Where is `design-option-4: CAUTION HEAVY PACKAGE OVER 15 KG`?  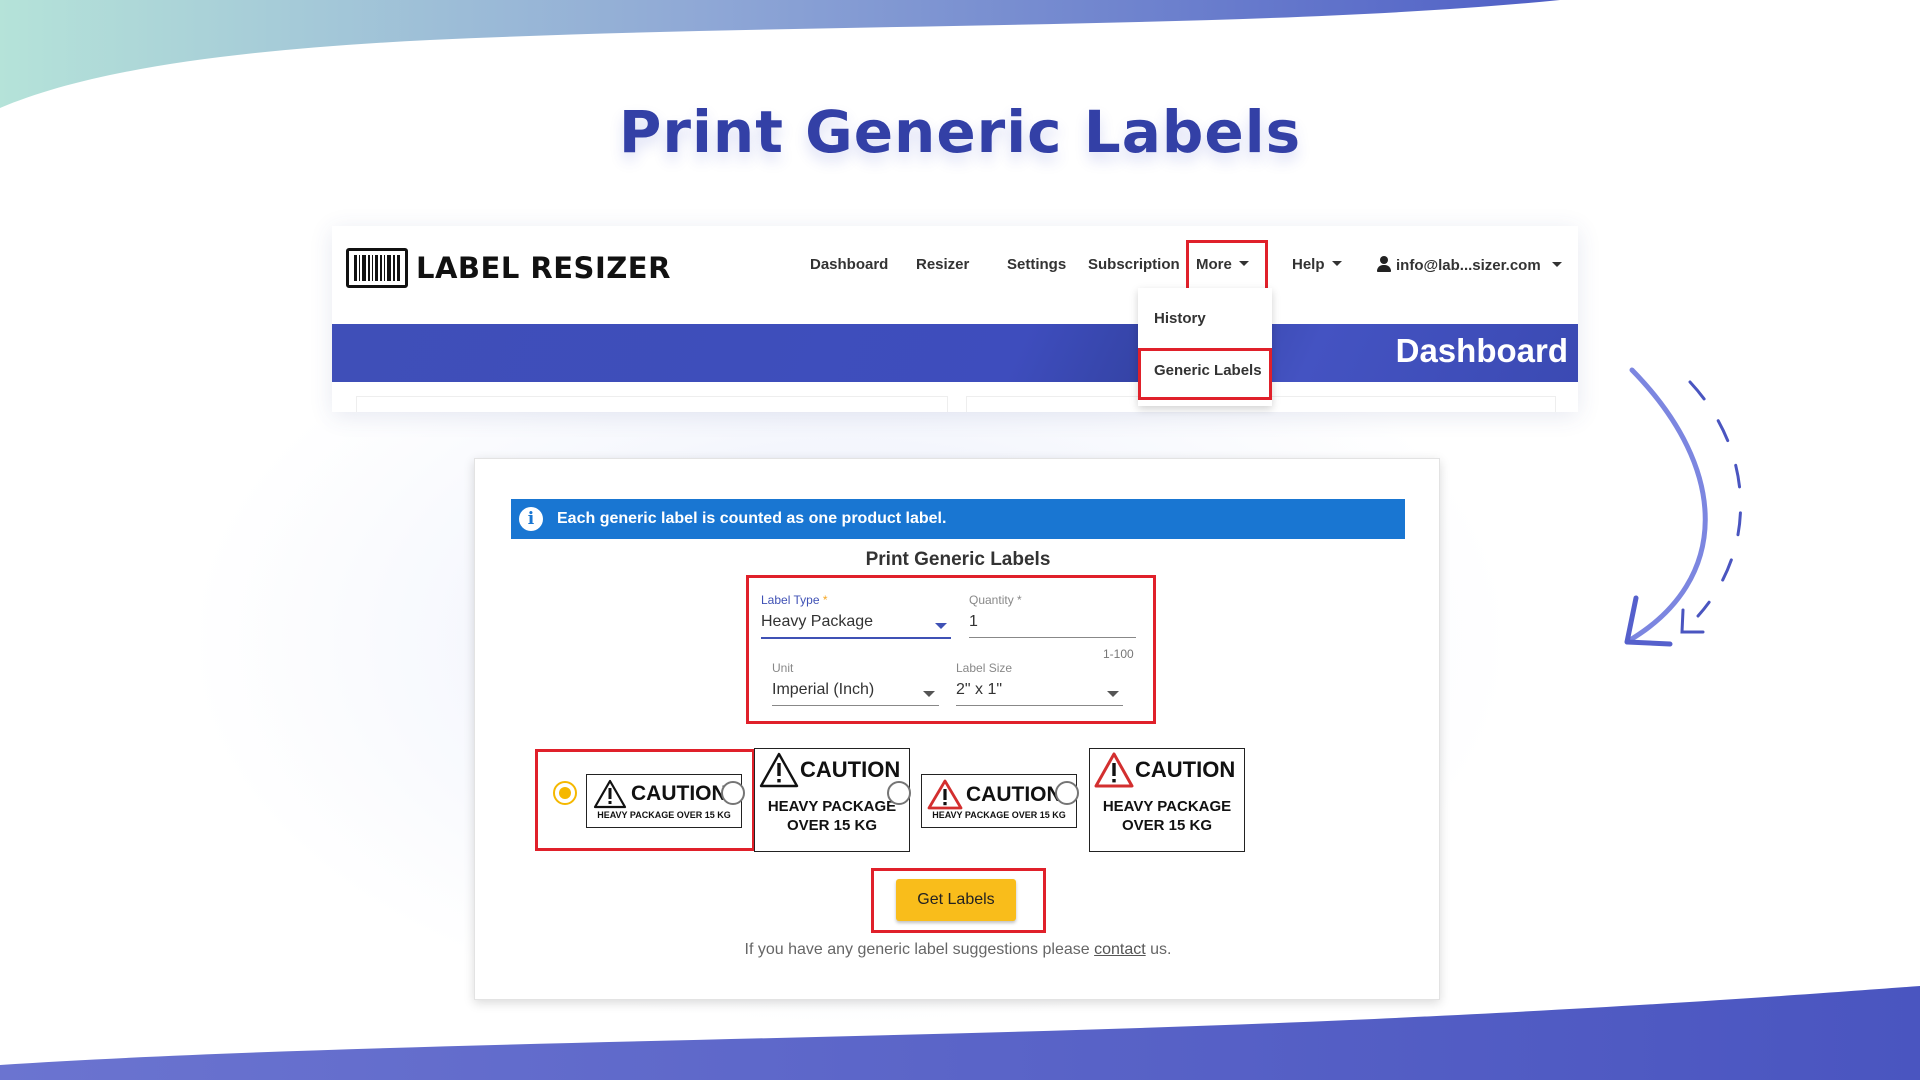
design-option-4: CAUTION HEAVY PACKAGE OVER 15 KG is located at coordinates (1167, 800).